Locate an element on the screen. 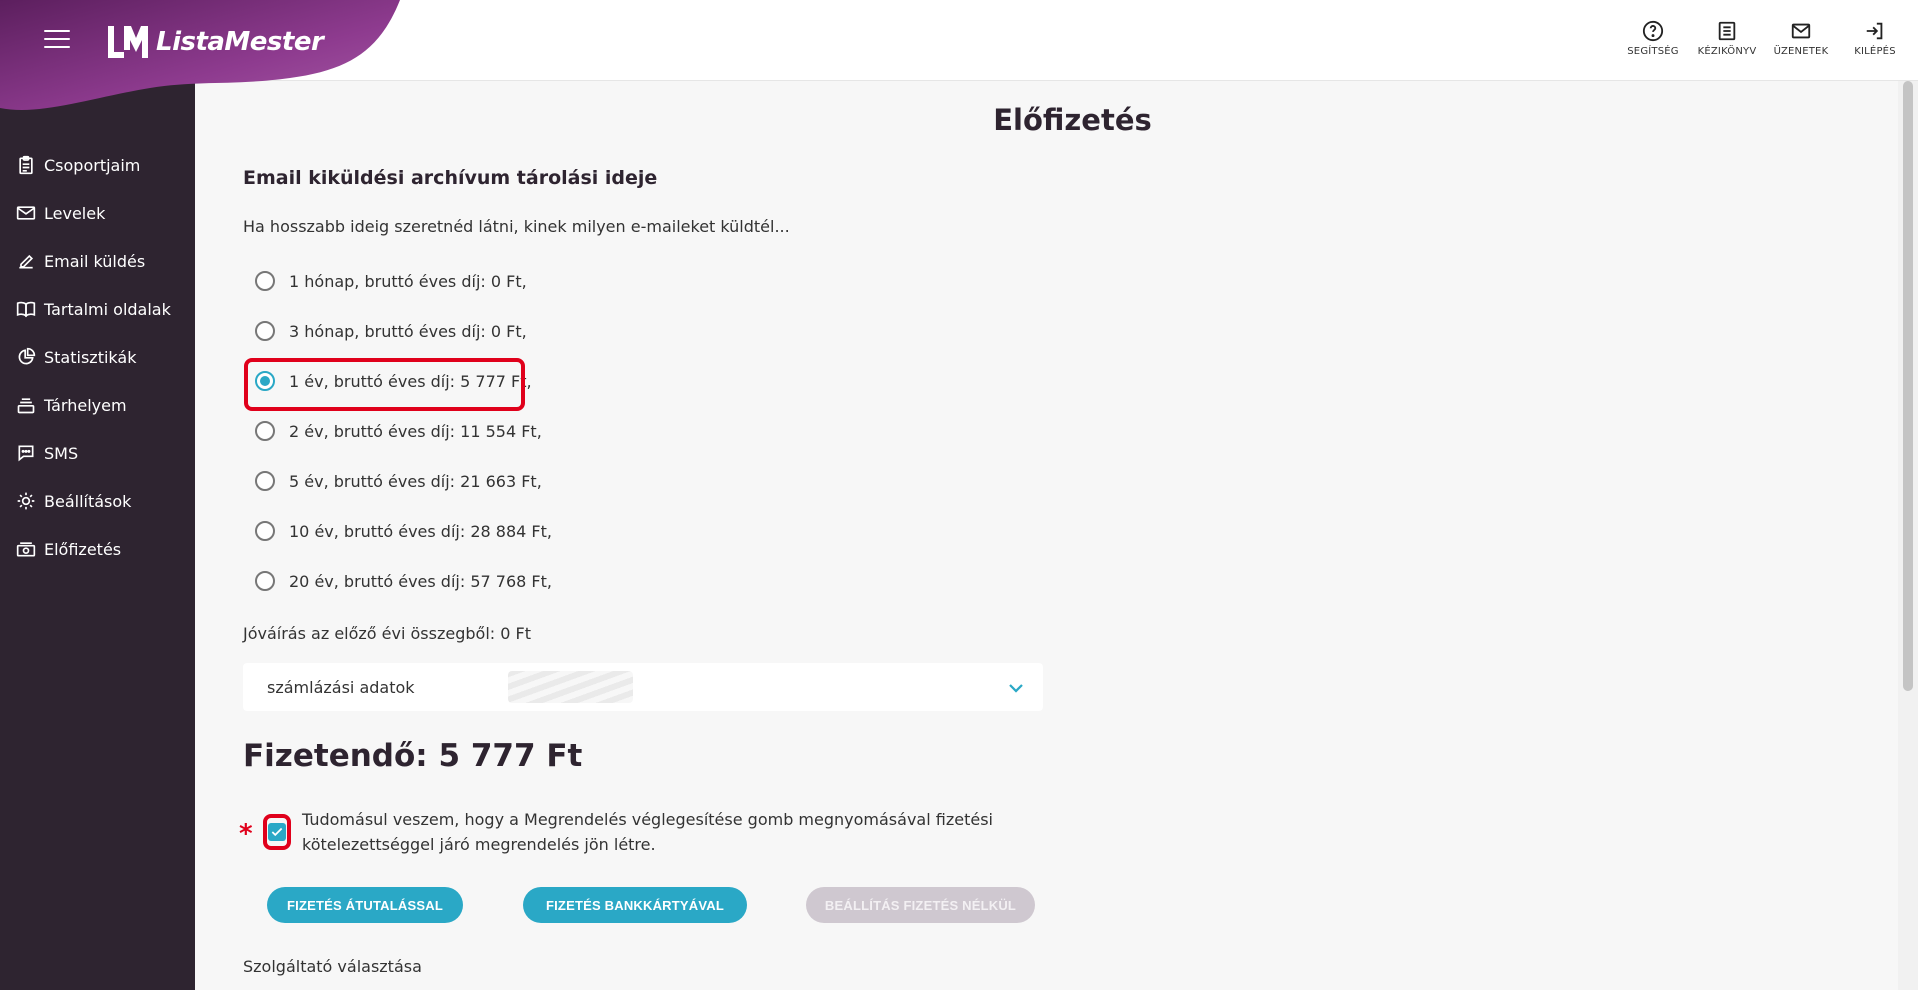 The height and width of the screenshot is (990, 1918). sidebar-item-label: SMS is located at coordinates (61, 453).